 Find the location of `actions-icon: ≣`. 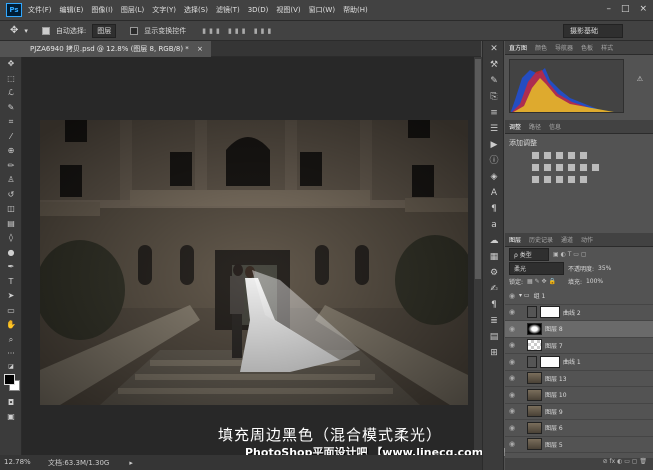

actions-icon: ≣ is located at coordinates (494, 321).